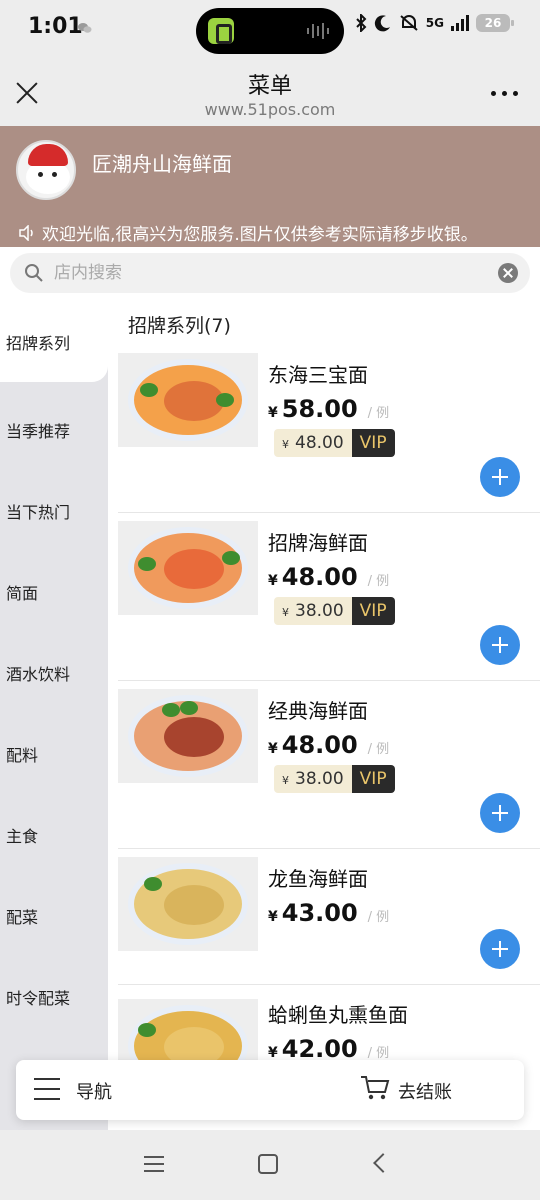 The height and width of the screenshot is (1200, 540). I want to click on category-drinks: 酒水饮料, so click(54, 672).